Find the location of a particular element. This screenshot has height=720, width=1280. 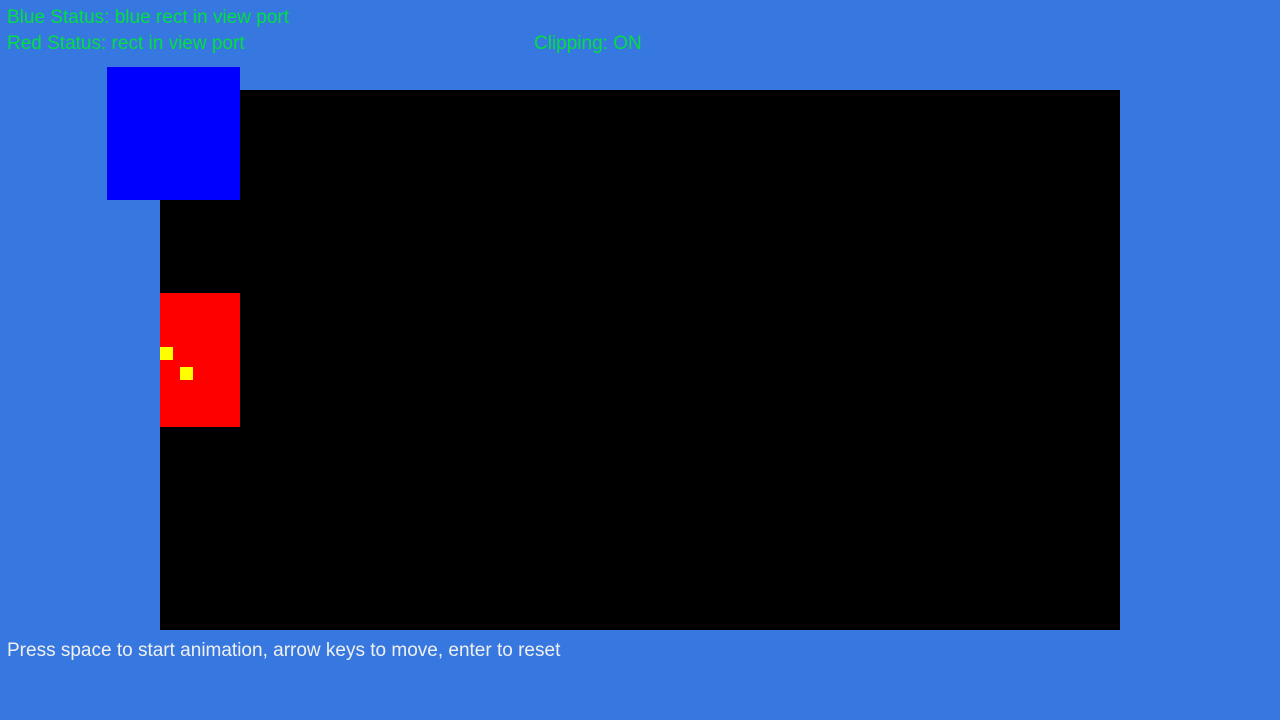

red-rect is located at coordinates (200, 360).